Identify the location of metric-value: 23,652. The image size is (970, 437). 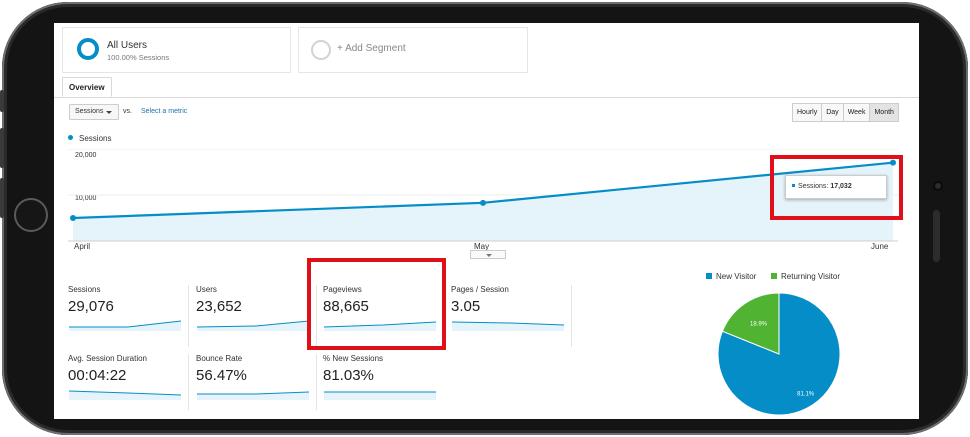
(219, 306).